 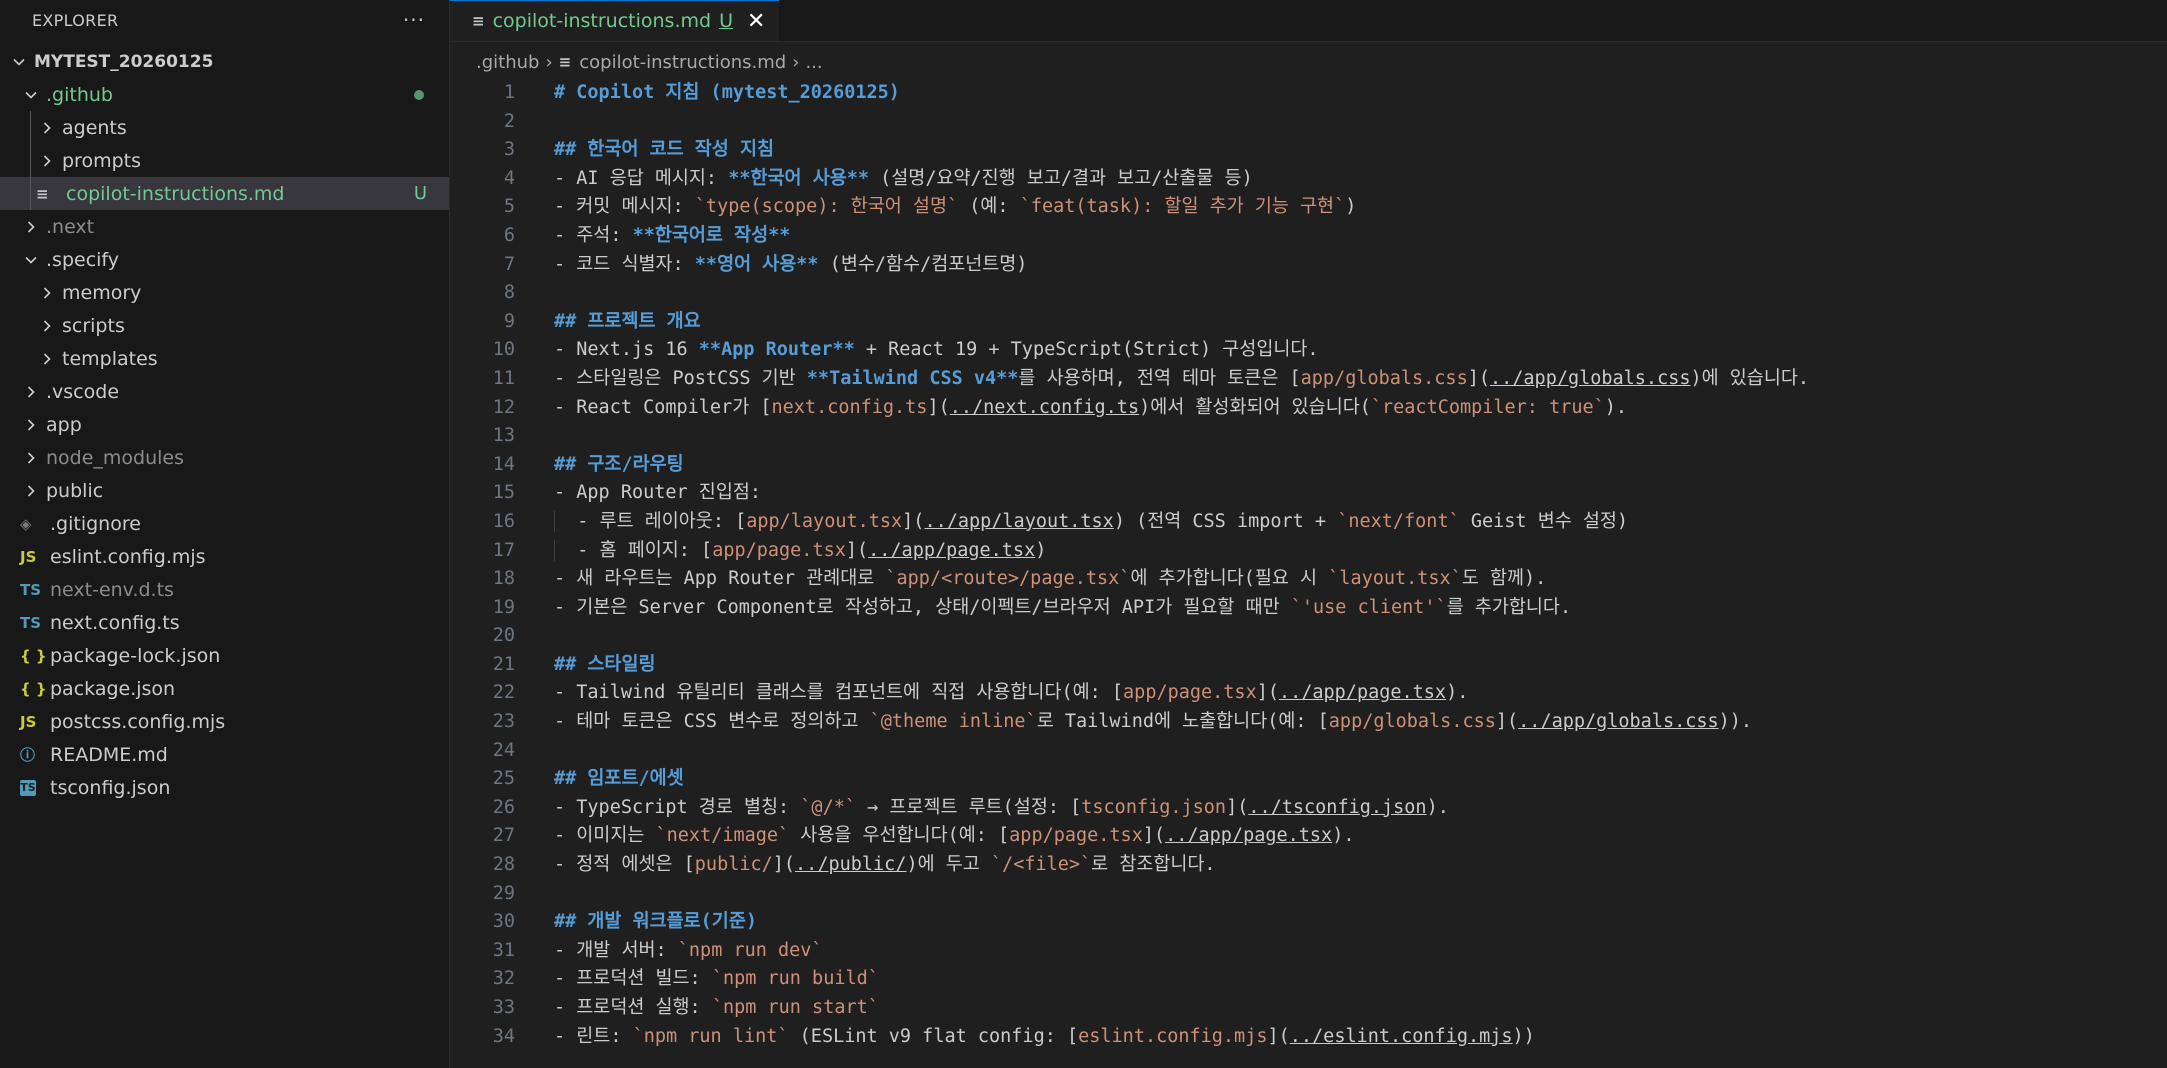 What do you see at coordinates (224, 62) in the screenshot?
I see `workspace-root: MYTEST_20260125` at bounding box center [224, 62].